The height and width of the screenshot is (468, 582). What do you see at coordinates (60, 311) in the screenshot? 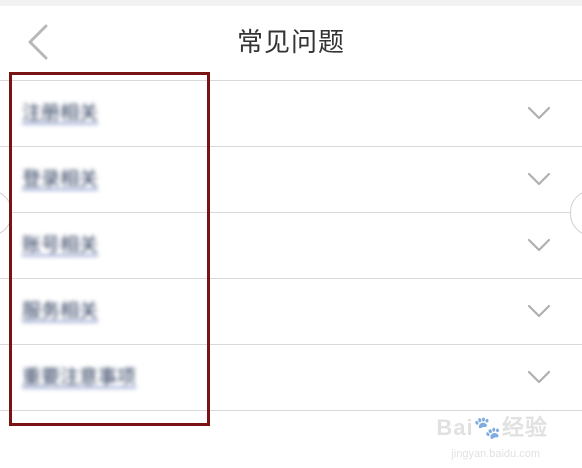
I see `faq-item-label: 服务相关` at bounding box center [60, 311].